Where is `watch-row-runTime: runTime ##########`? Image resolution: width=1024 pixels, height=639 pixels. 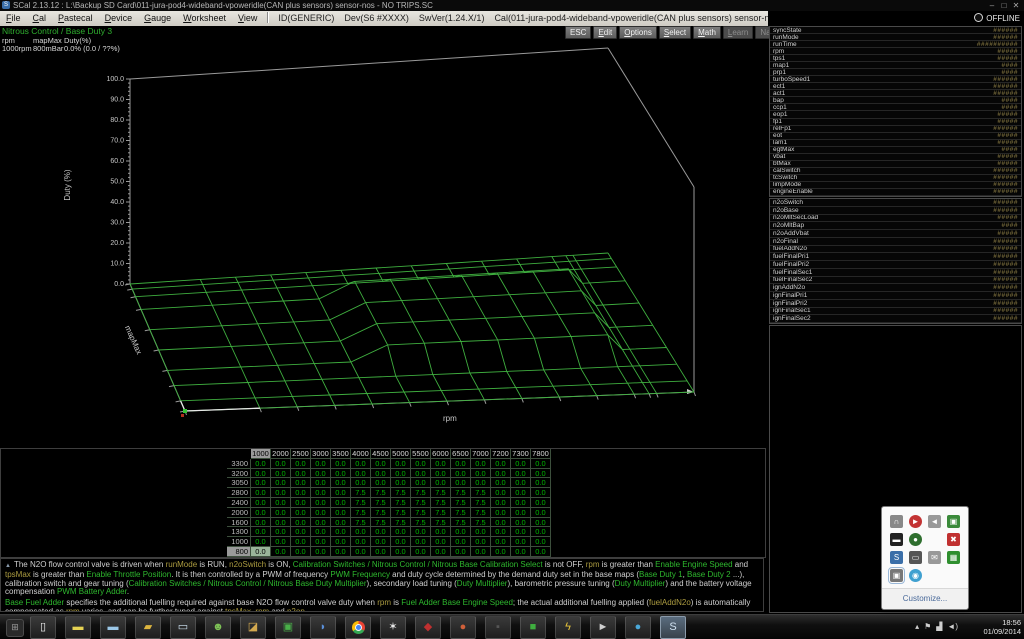 watch-row-runTime: runTime ########## is located at coordinates (895, 45).